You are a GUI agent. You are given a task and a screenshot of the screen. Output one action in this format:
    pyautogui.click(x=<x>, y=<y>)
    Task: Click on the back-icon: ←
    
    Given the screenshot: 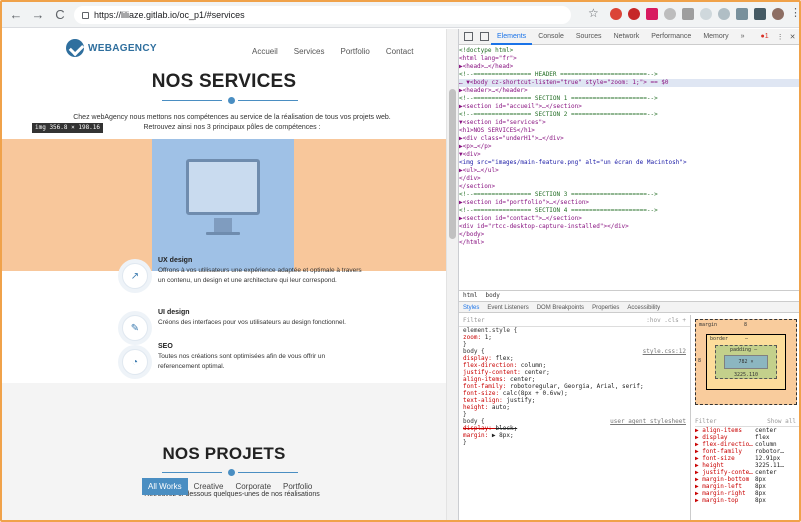 What is the action you would take?
    pyautogui.click(x=16, y=15)
    